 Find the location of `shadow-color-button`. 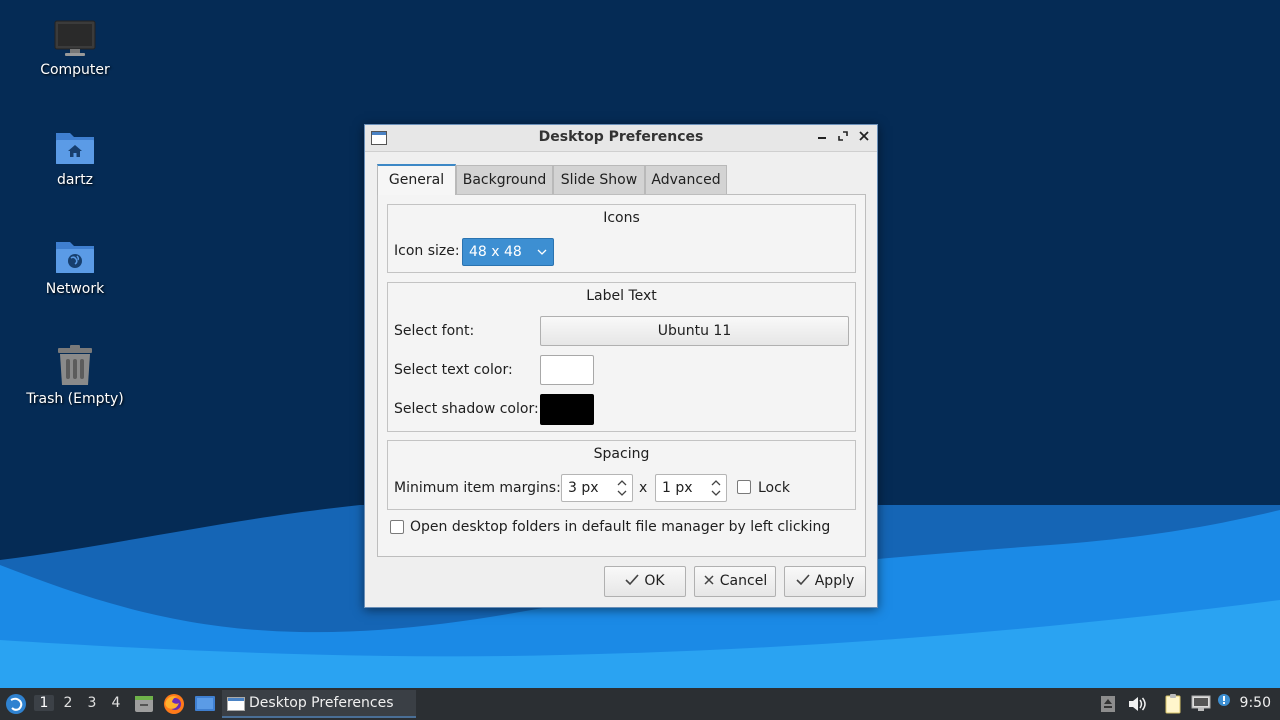

shadow-color-button is located at coordinates (567, 409).